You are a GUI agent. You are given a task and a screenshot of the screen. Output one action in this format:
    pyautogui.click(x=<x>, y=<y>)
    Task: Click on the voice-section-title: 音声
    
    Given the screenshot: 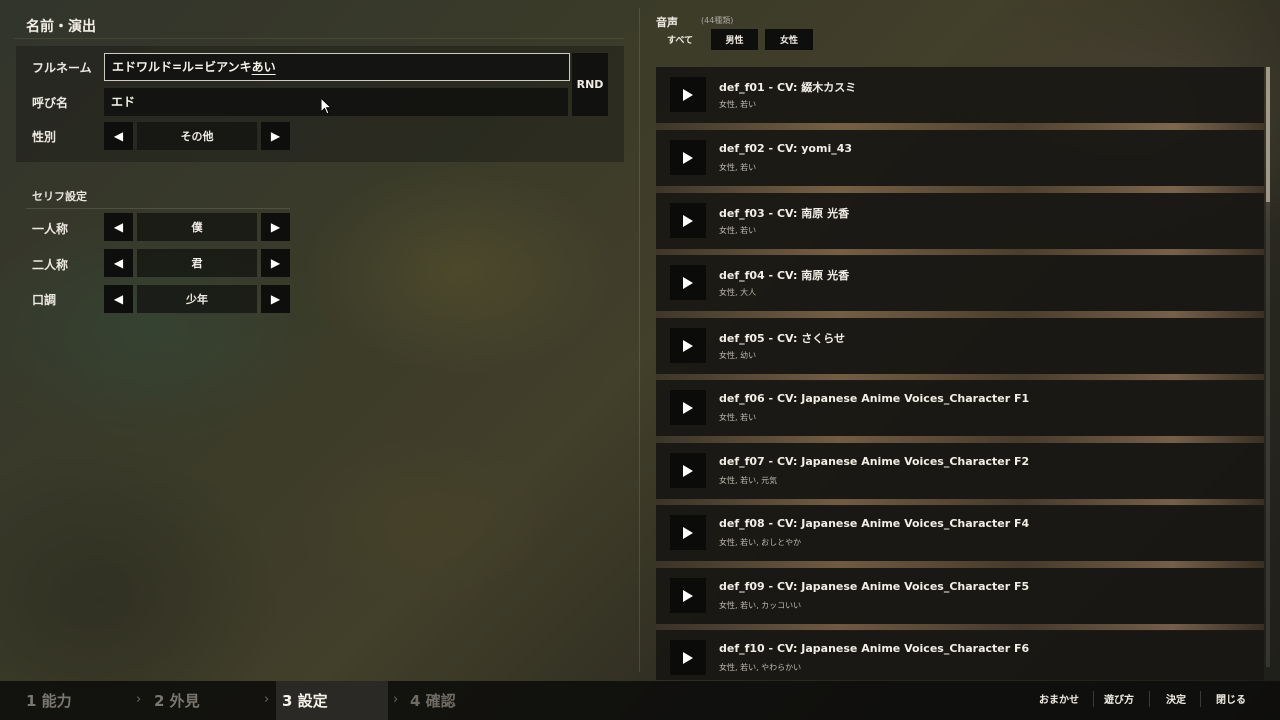 What is the action you would take?
    pyautogui.click(x=667, y=22)
    